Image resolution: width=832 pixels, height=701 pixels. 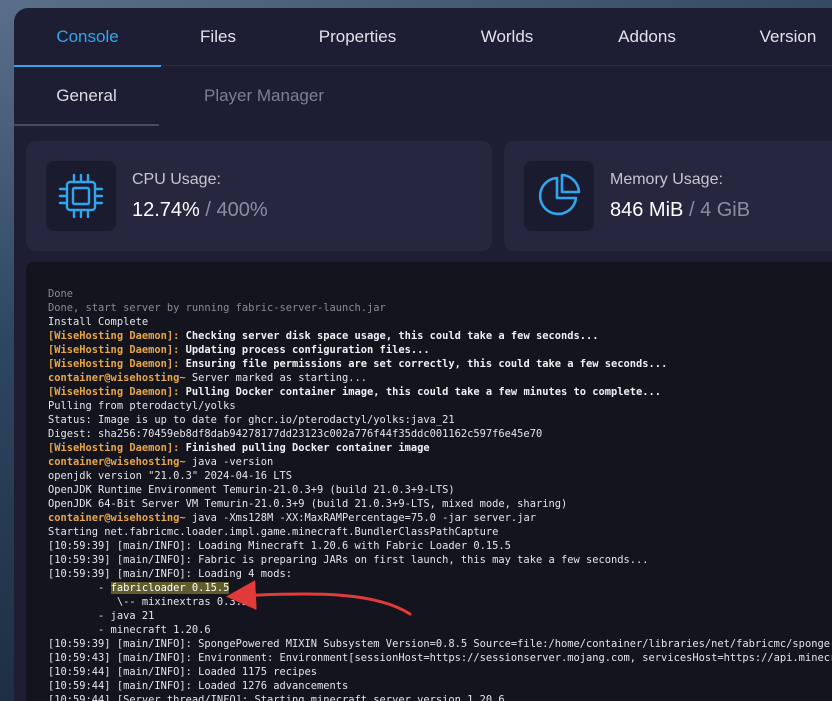 What do you see at coordinates (440, 616) in the screenshot?
I see `console-line: - java 21` at bounding box center [440, 616].